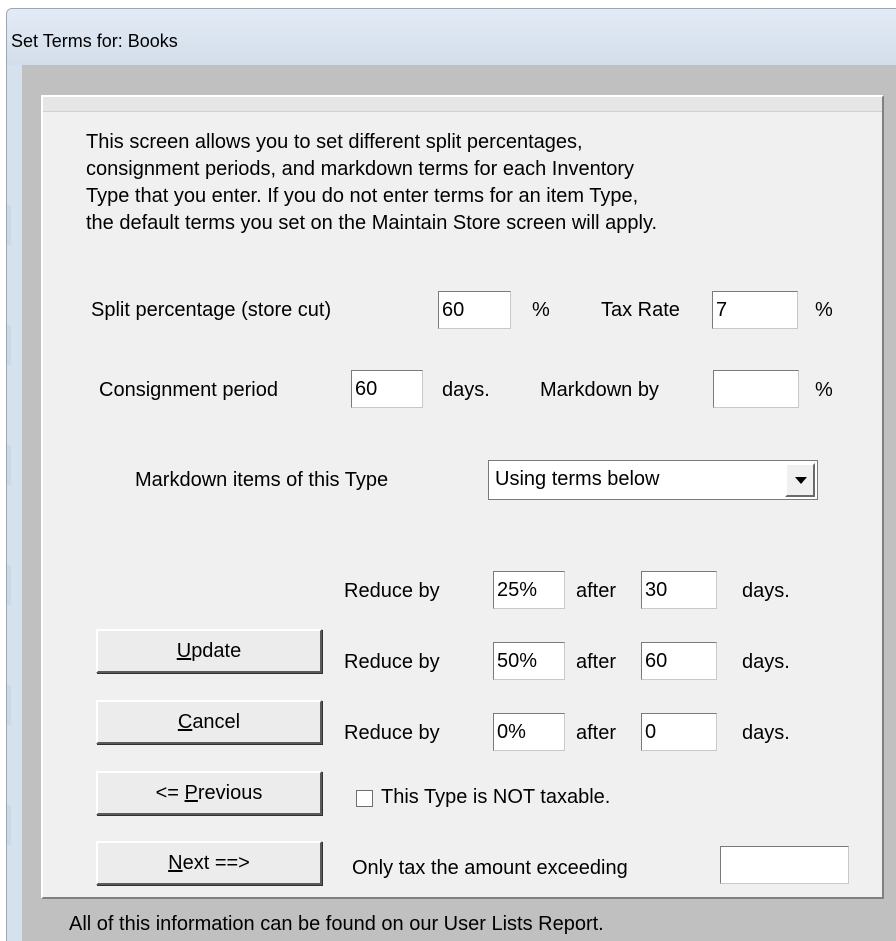 This screenshot has width=896, height=941. I want to click on next-button: Next ==>, so click(209, 863).